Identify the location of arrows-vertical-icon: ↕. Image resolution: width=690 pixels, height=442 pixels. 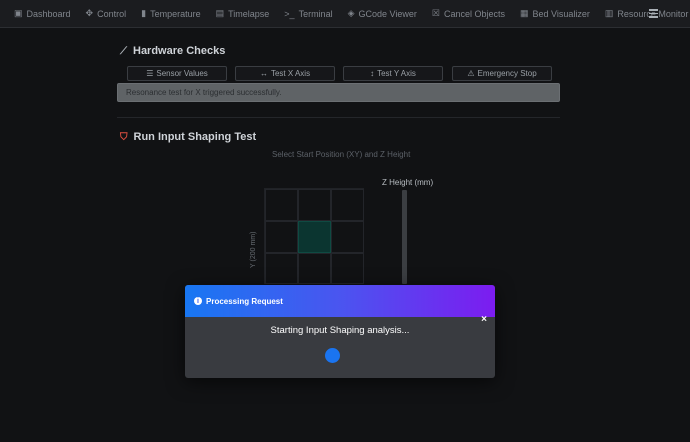
(372, 73).